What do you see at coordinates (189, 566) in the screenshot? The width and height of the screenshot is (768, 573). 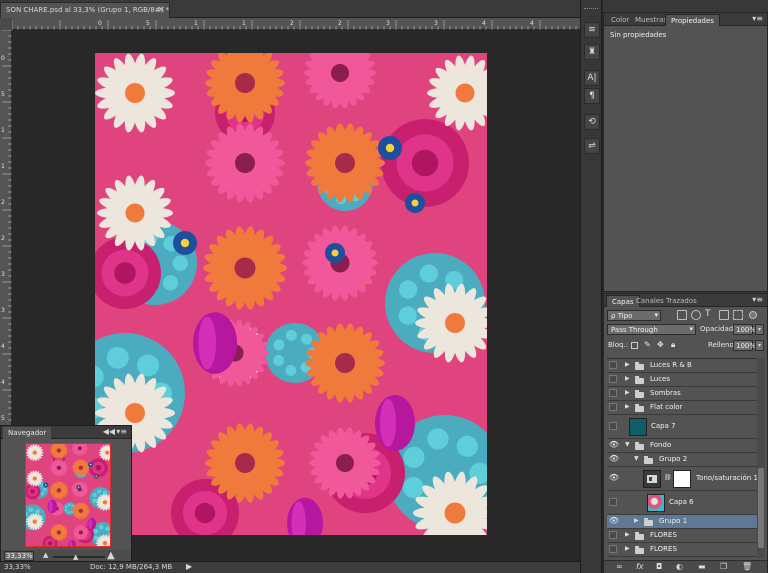 I see `status-menu-arrow-icon: ▶` at bounding box center [189, 566].